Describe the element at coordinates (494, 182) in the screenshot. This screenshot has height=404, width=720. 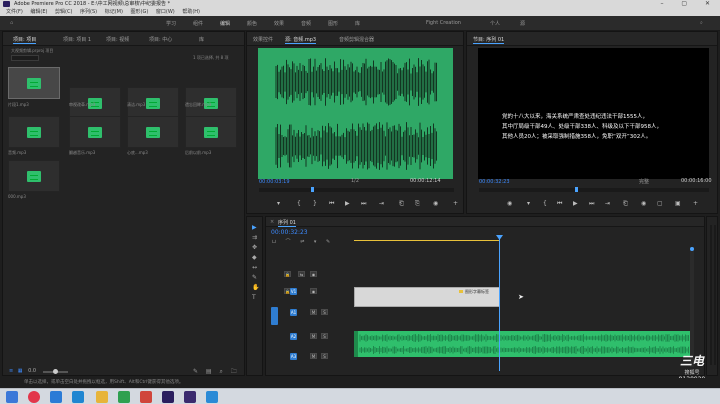
I see `program-timecode-in: 00:00:32:23` at that location.